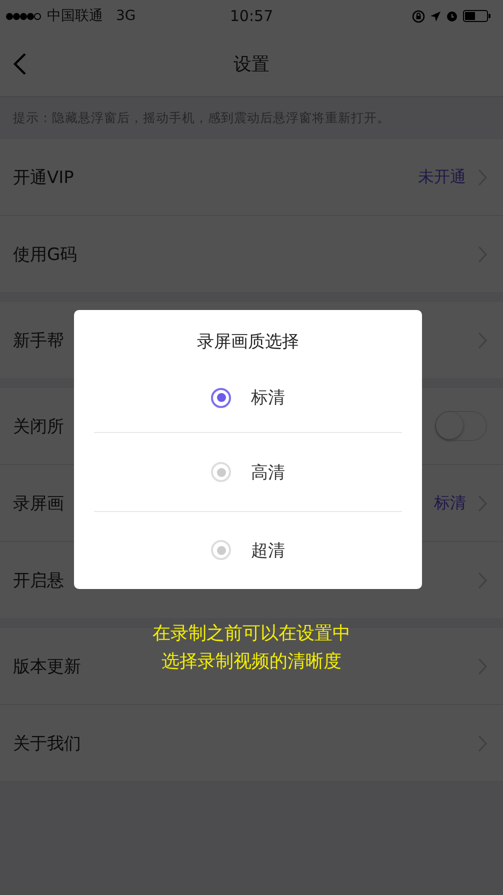 The image size is (503, 895). Describe the element at coordinates (43, 177) in the screenshot. I see `setting-label: 开通VIP` at that location.